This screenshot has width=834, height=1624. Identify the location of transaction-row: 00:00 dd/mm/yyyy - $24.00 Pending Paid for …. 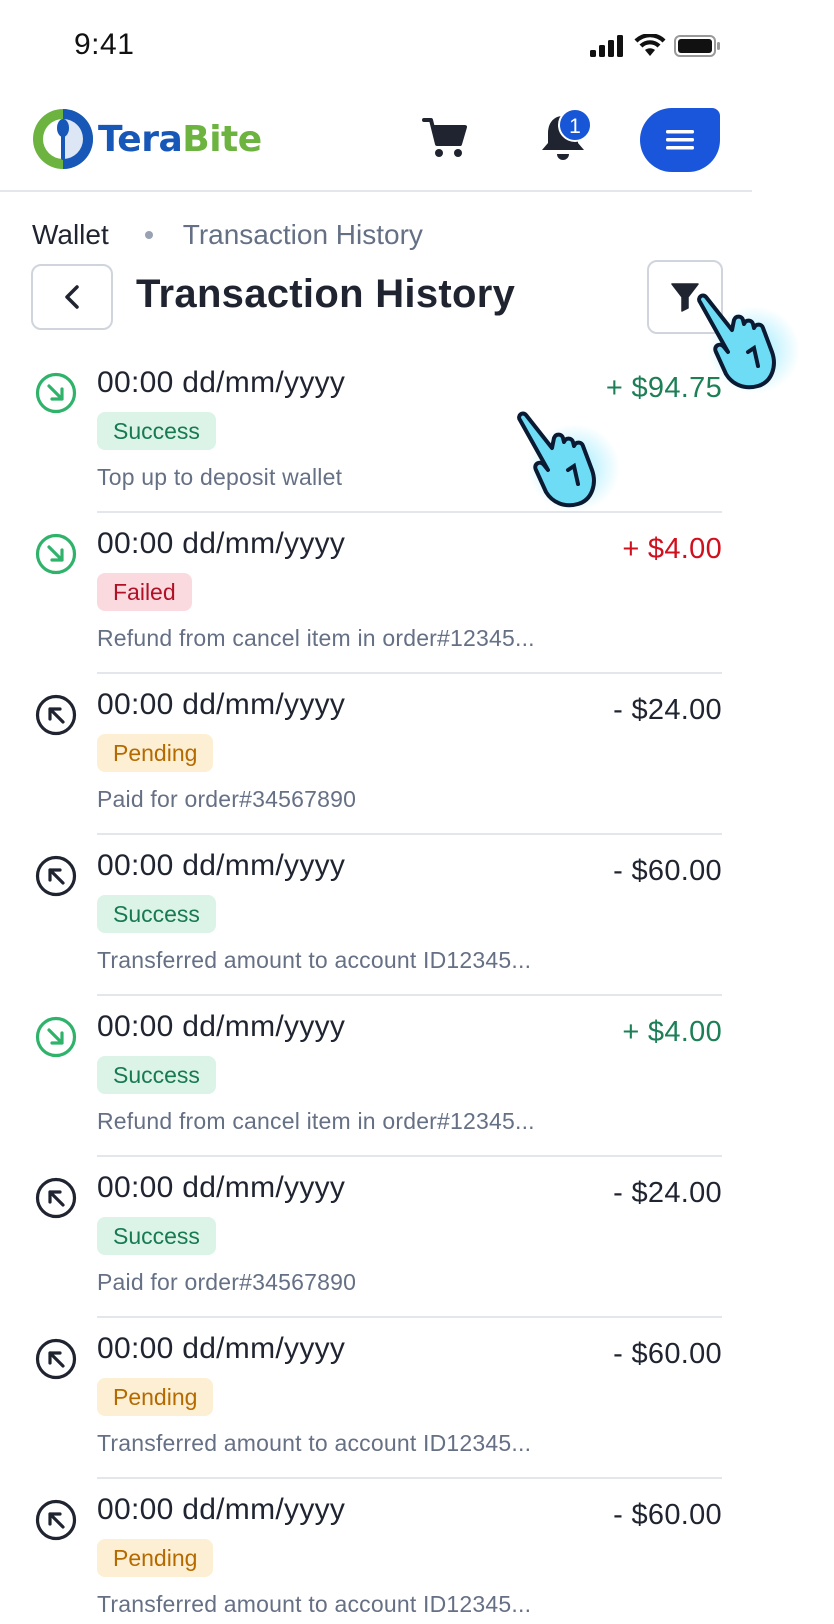
(376, 754).